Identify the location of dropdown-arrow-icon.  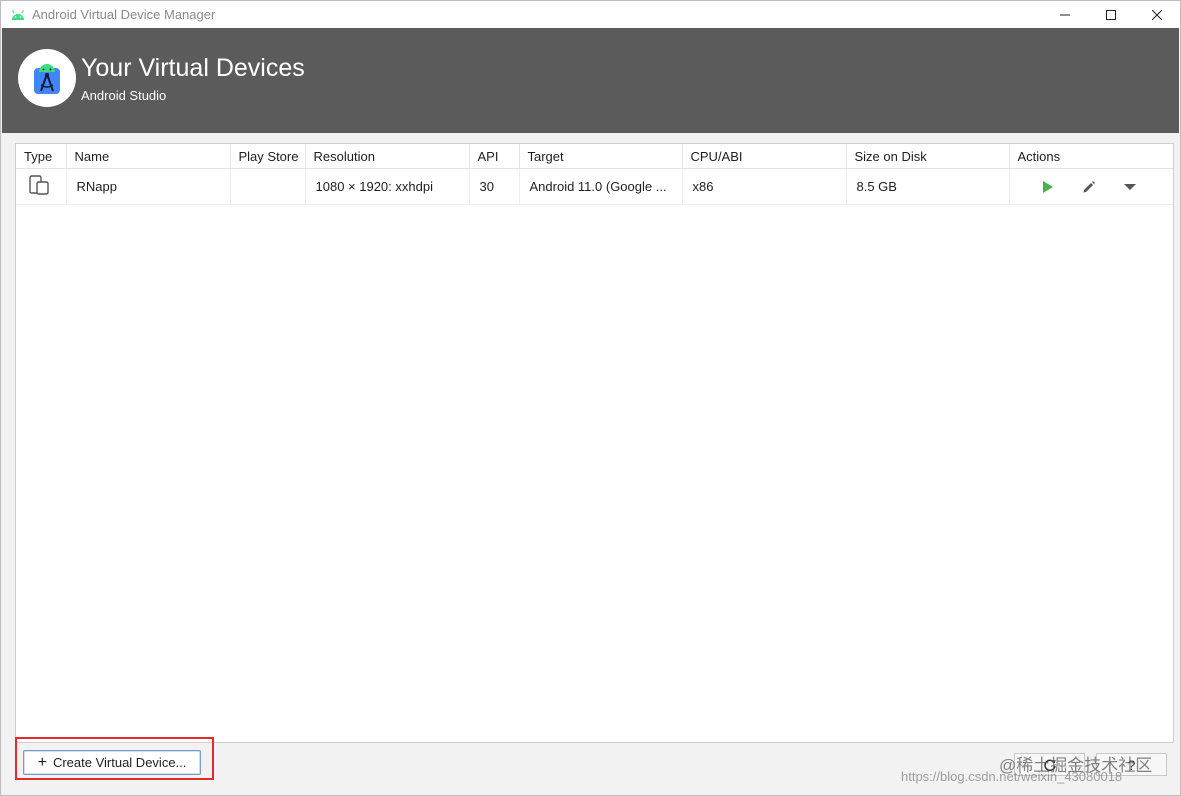
(1130, 186).